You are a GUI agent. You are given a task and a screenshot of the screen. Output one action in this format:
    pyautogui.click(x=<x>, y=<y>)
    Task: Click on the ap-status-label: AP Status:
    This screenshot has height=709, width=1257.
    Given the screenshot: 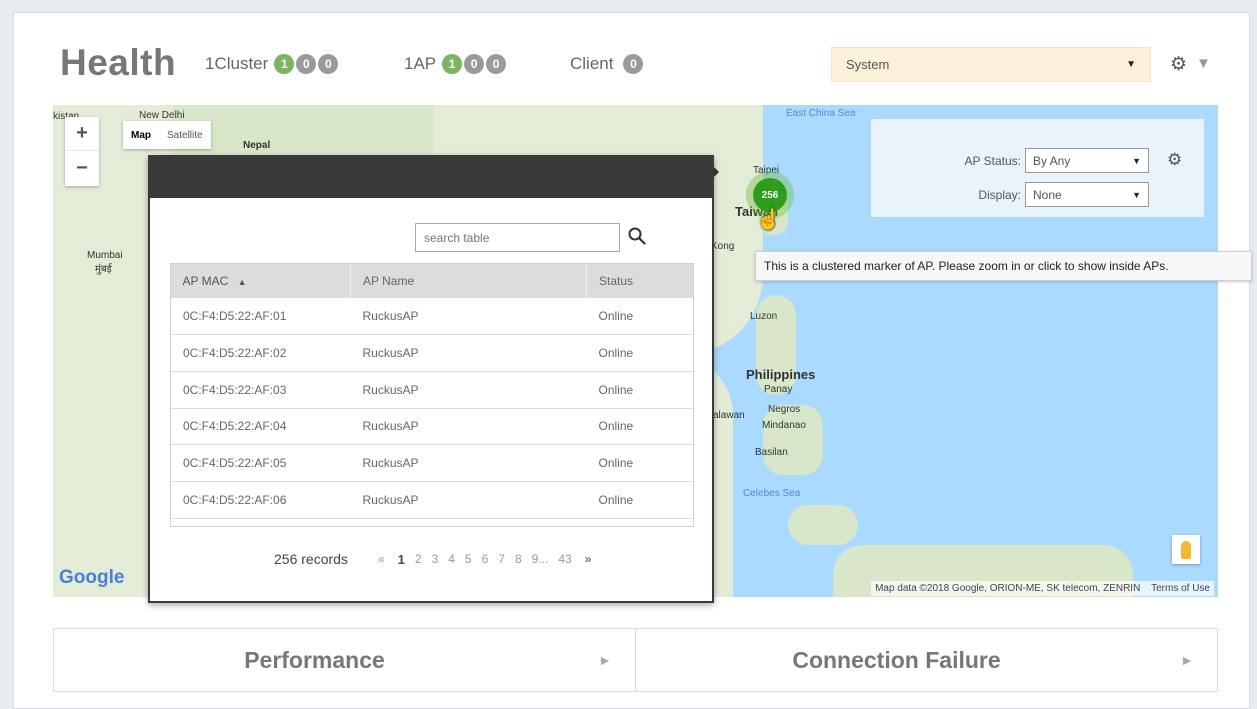 What is the action you would take?
    pyautogui.click(x=992, y=160)
    